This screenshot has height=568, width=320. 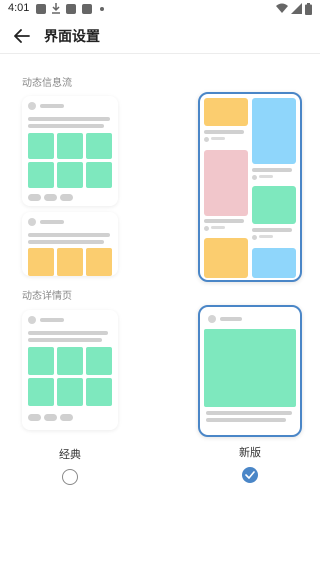 What do you see at coordinates (70, 477) in the screenshot?
I see `radio-classic` at bounding box center [70, 477].